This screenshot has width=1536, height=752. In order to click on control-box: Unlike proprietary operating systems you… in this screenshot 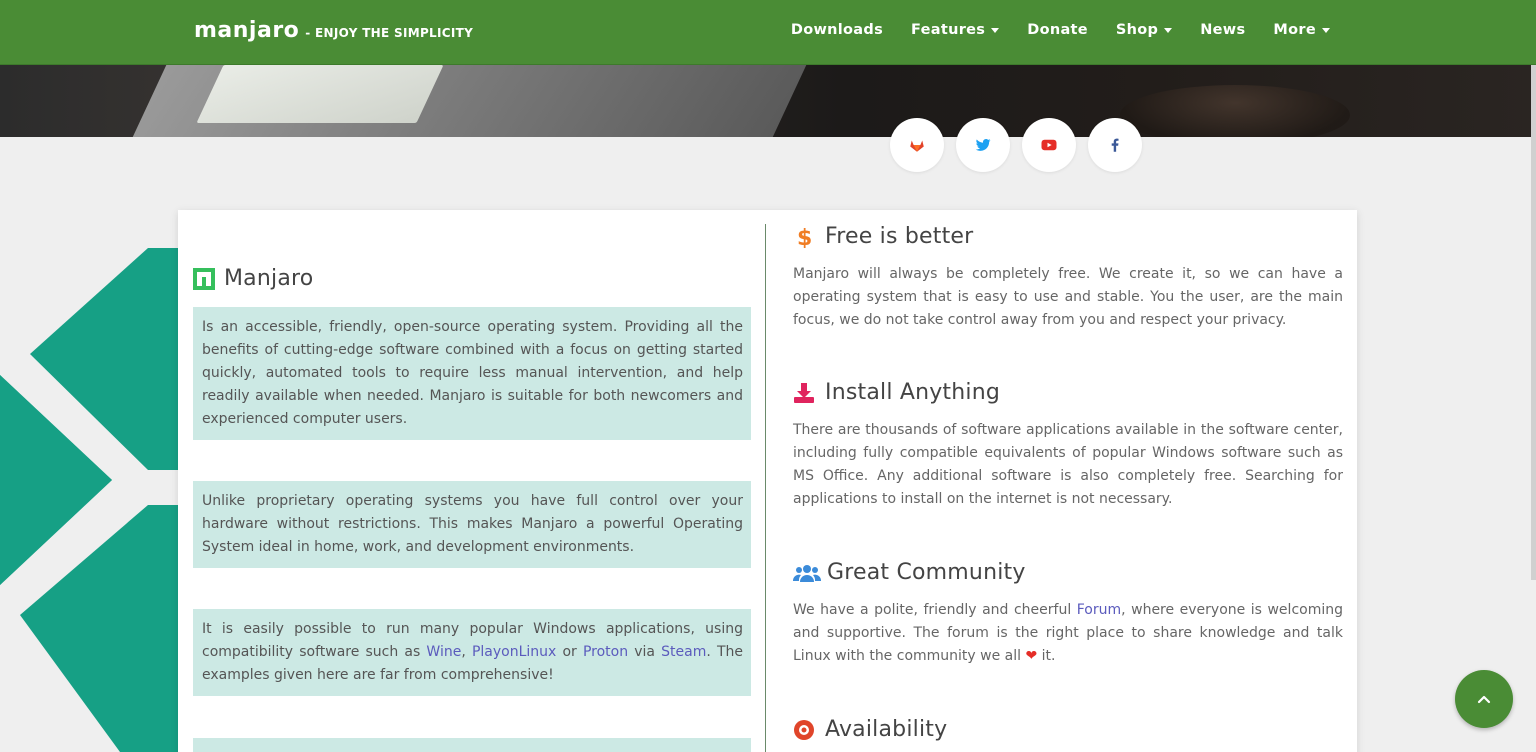, I will do `click(472, 524)`.